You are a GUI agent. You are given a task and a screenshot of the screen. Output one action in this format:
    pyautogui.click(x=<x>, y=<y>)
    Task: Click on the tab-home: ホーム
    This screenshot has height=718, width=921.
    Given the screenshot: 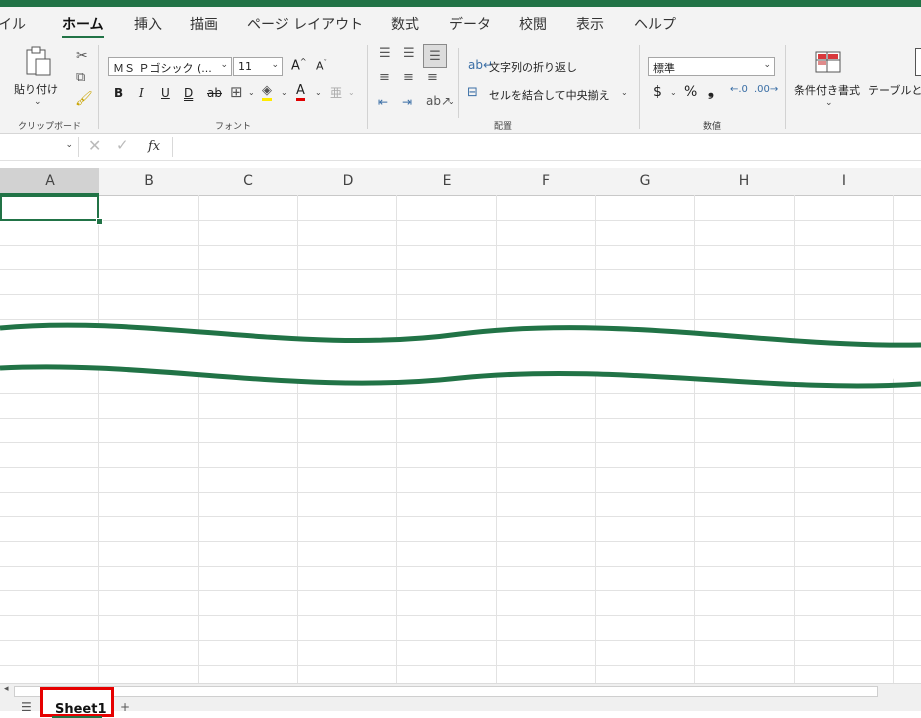 What is the action you would take?
    pyautogui.click(x=83, y=24)
    